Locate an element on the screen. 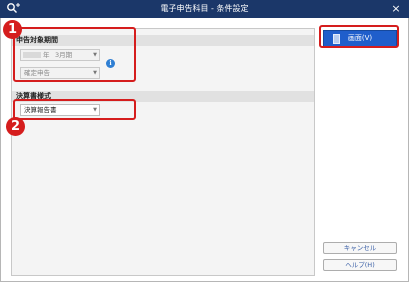 Image resolution: width=409 pixels, height=282 pixels. close-button: × is located at coordinates (396, 9).